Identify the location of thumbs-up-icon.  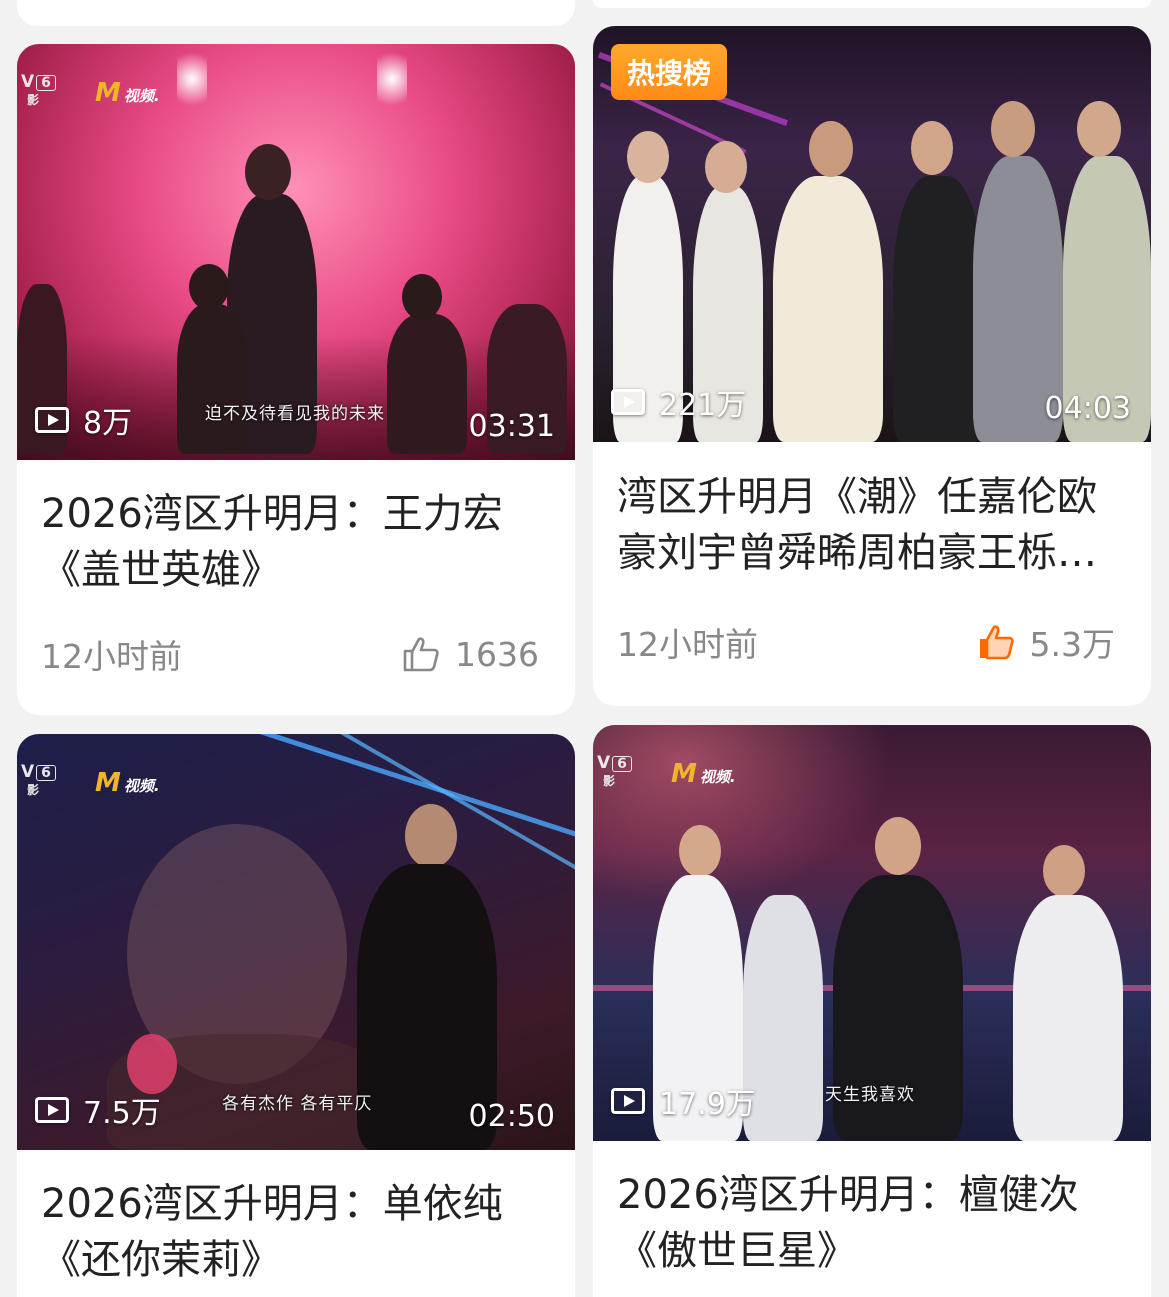
(421, 654).